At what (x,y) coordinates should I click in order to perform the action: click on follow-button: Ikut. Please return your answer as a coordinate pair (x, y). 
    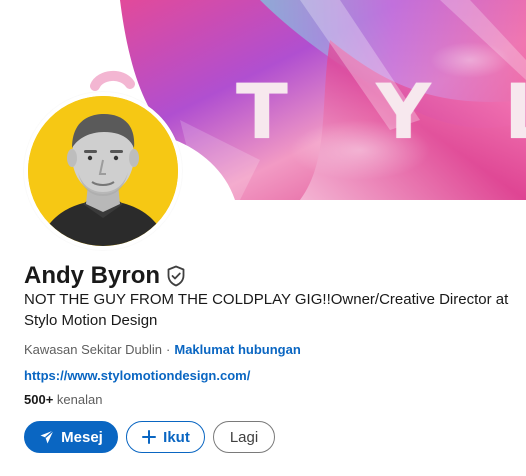
    Looking at the image, I should click on (165, 437).